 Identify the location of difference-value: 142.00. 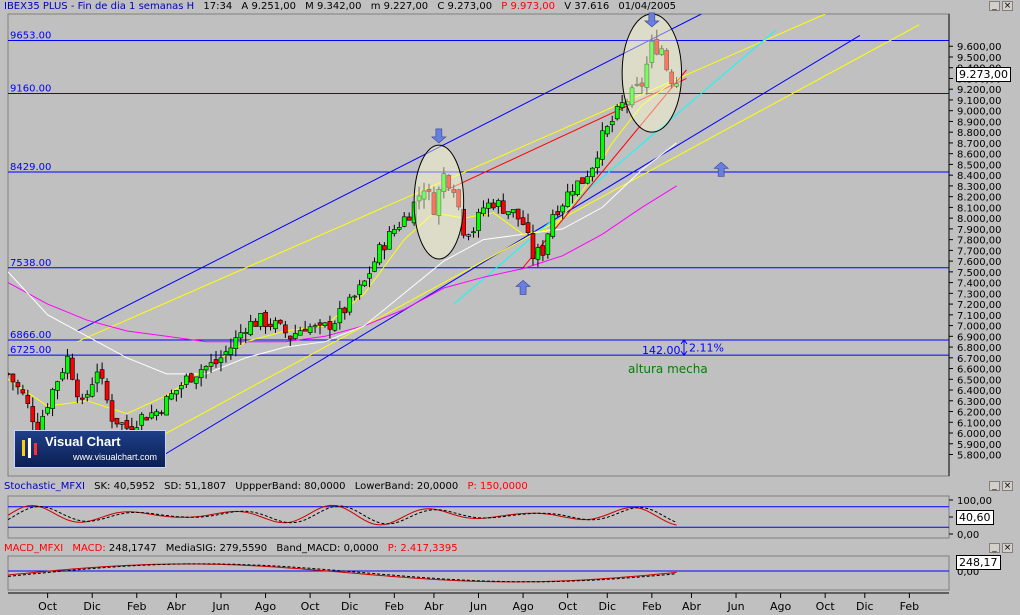
(661, 350).